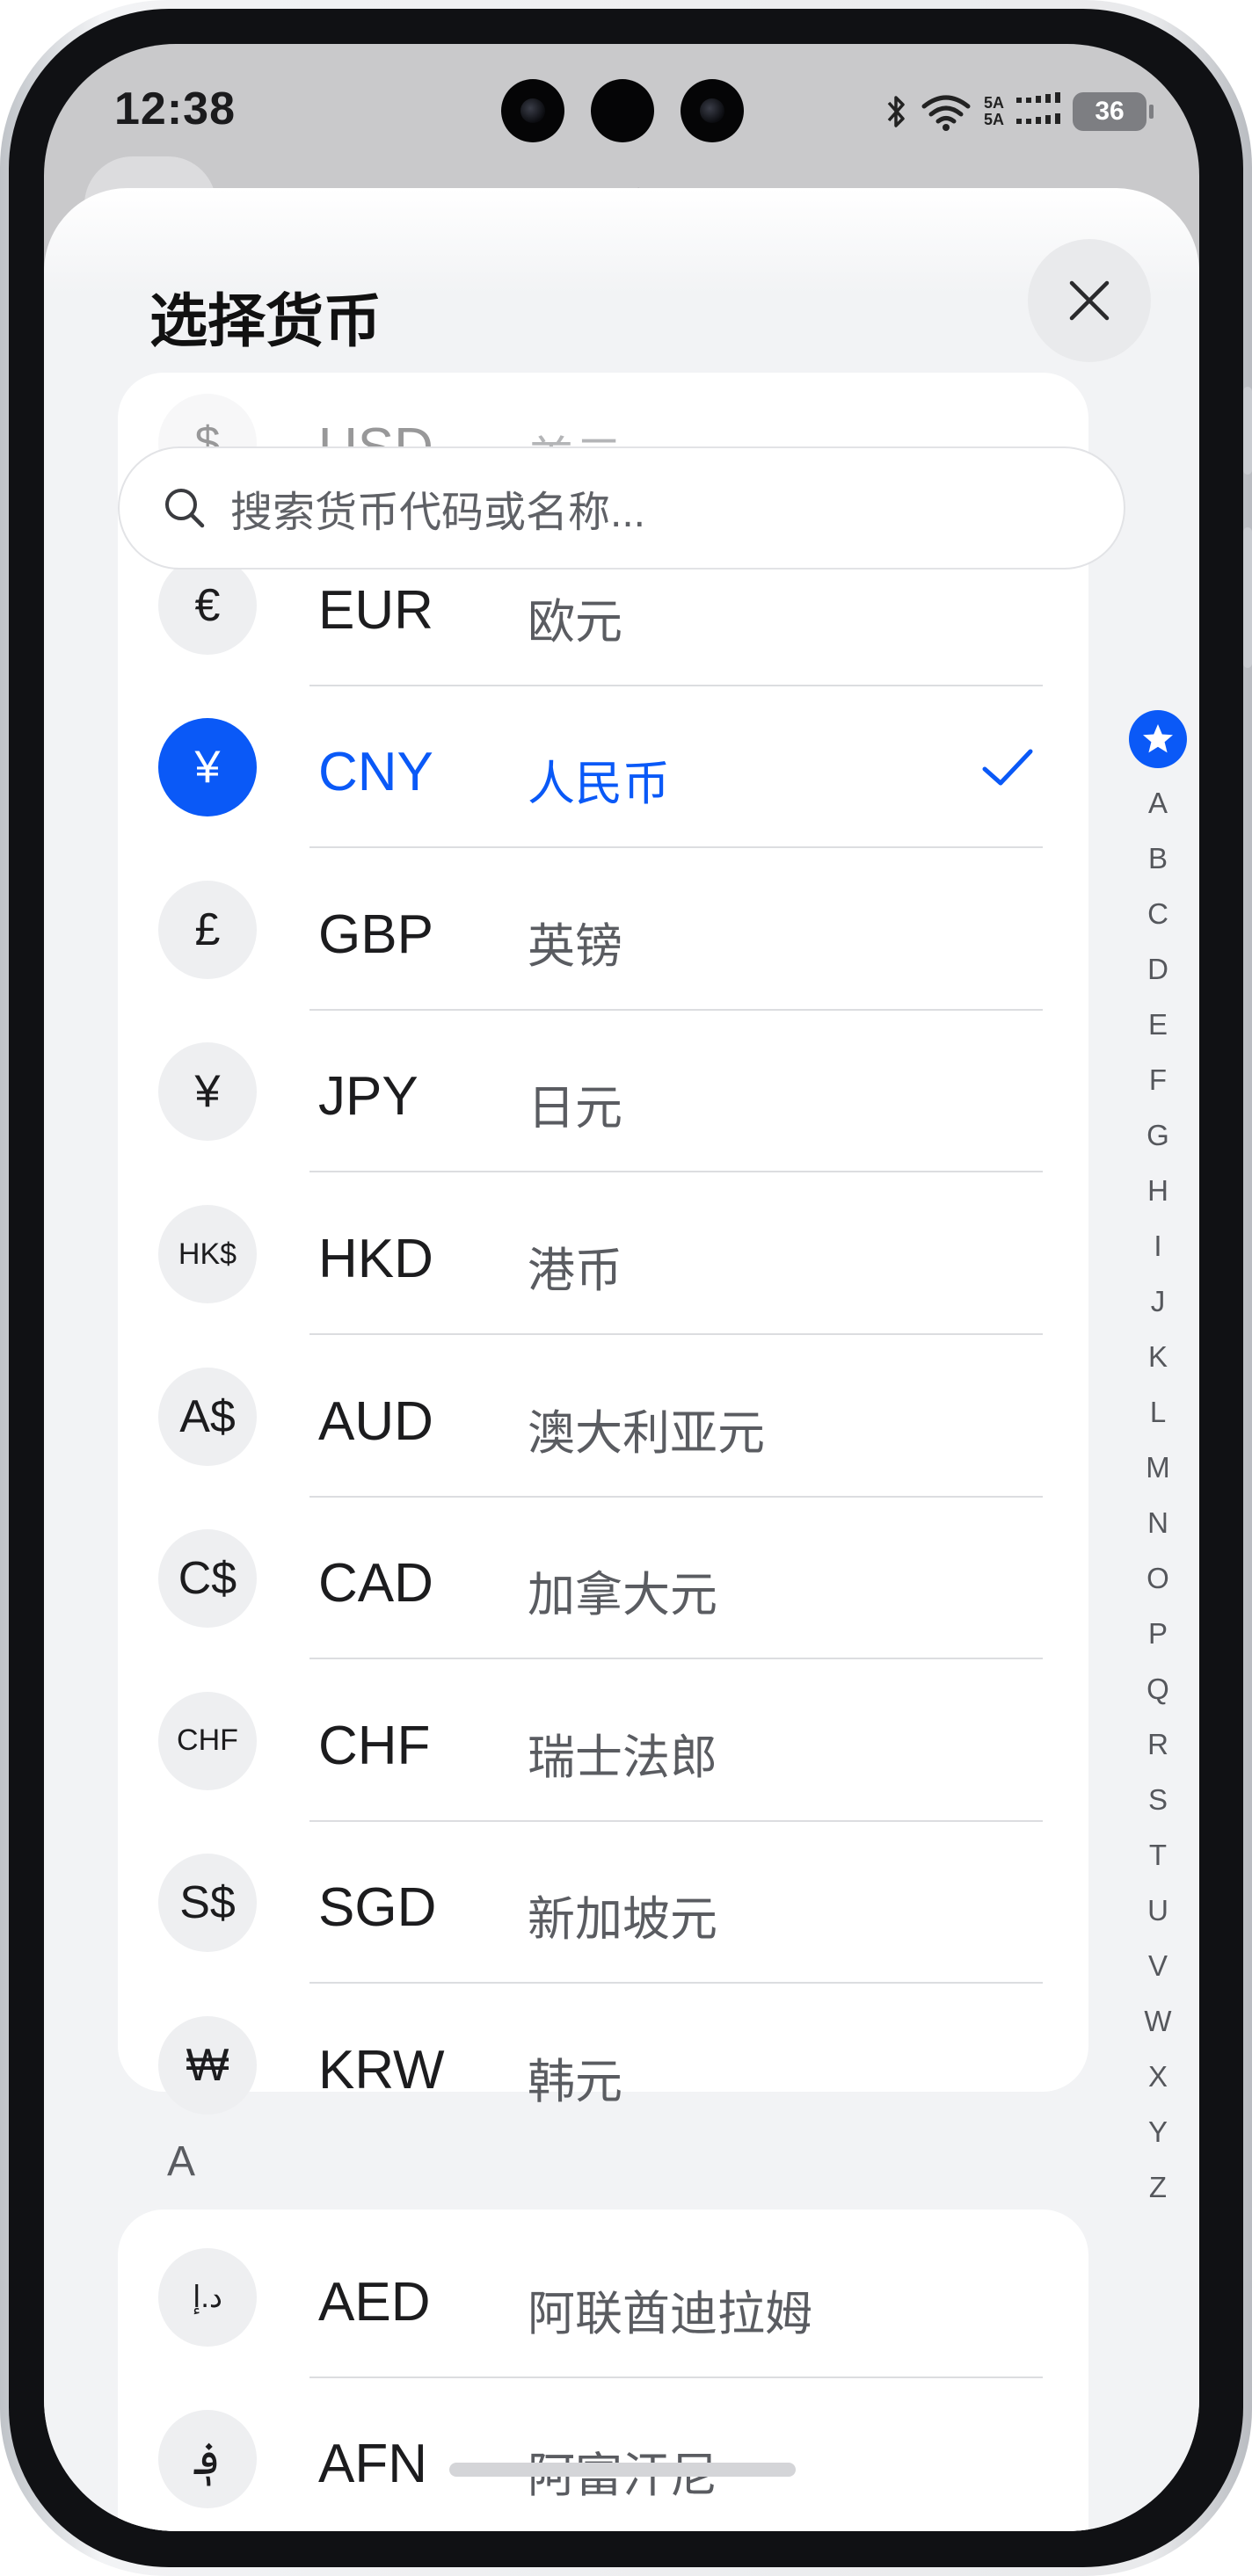  What do you see at coordinates (375, 1259) in the screenshot?
I see `currency-code: HKD` at bounding box center [375, 1259].